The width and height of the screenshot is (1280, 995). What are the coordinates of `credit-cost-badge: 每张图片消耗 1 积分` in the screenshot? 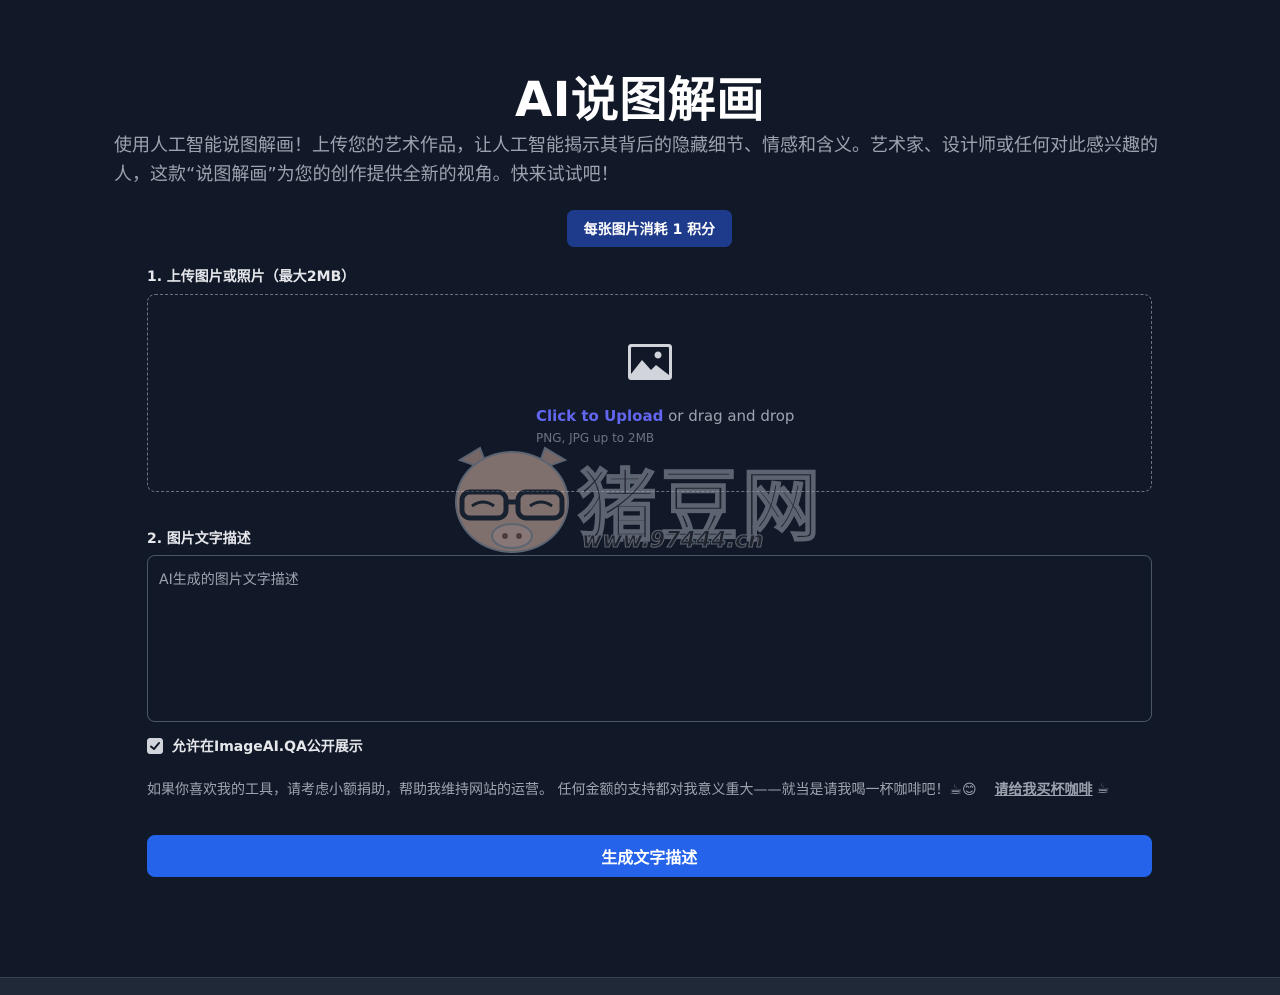 It's located at (649, 228).